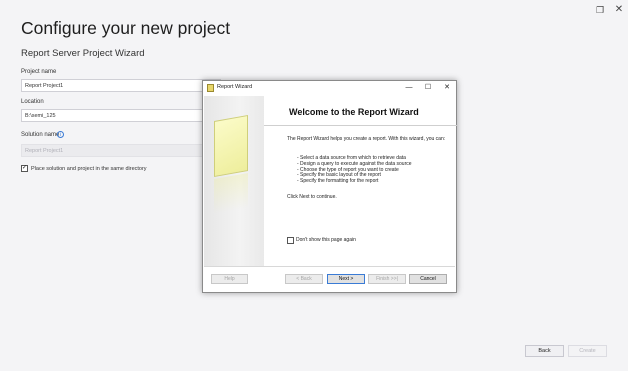 This screenshot has width=628, height=371. I want to click on info-icon: i, so click(60, 134).